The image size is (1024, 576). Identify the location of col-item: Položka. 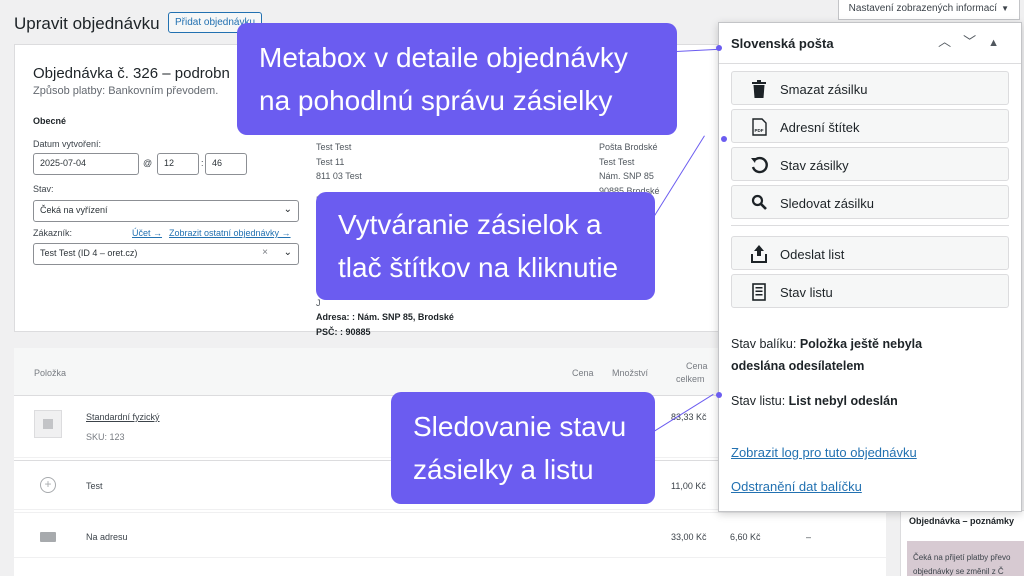
(50, 373).